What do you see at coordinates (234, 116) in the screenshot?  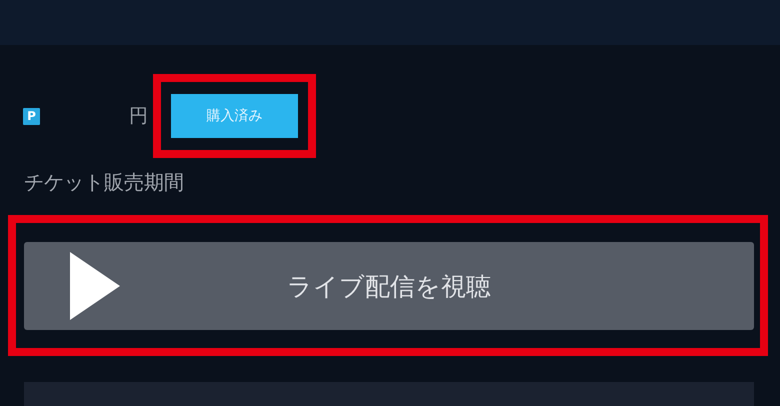 I see `status-badge: 購入済み` at bounding box center [234, 116].